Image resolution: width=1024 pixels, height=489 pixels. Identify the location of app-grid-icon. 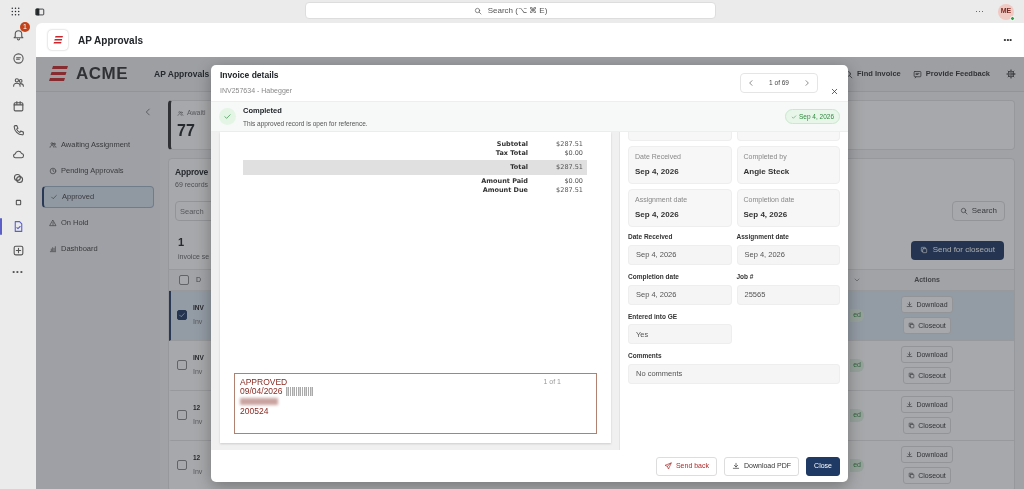
(15, 11).